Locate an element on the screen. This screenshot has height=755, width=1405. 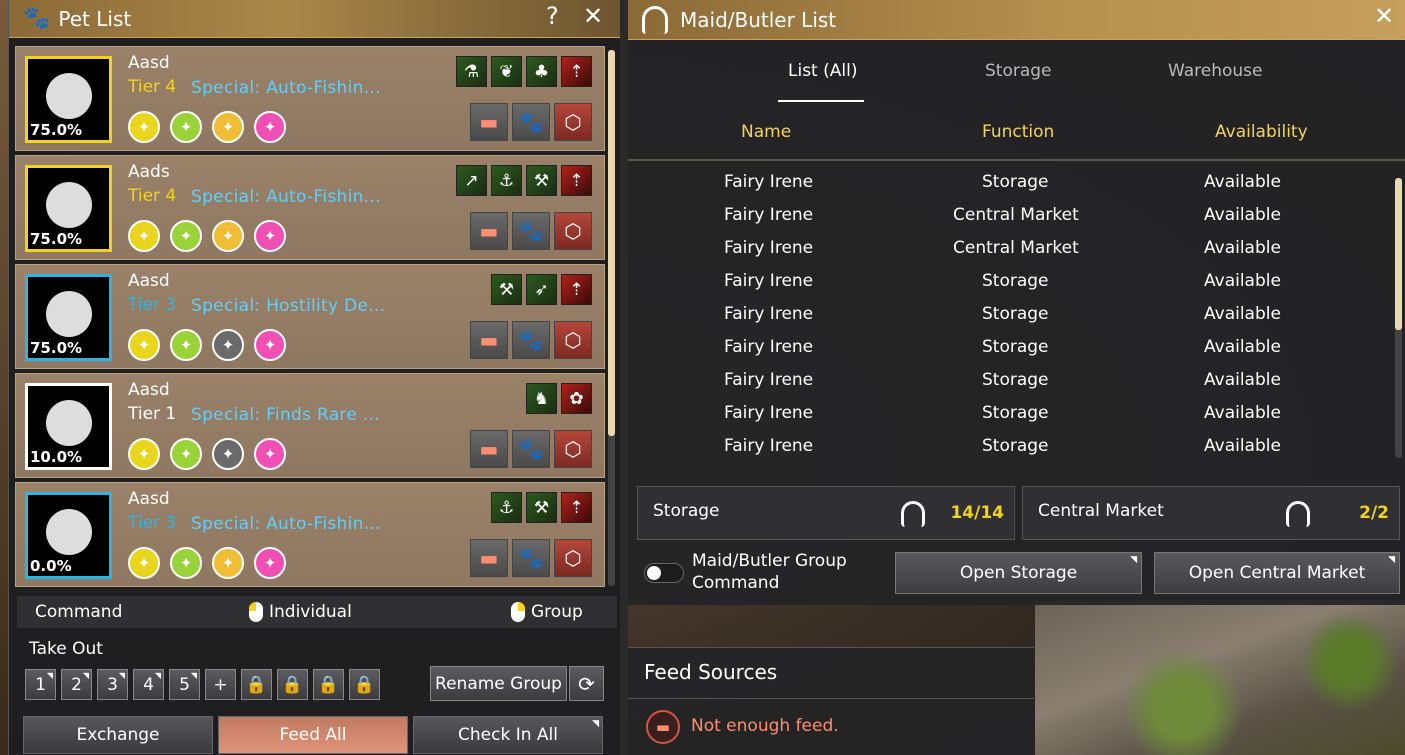
open-storage-button: Open Storage ◥ is located at coordinates (1018, 573).